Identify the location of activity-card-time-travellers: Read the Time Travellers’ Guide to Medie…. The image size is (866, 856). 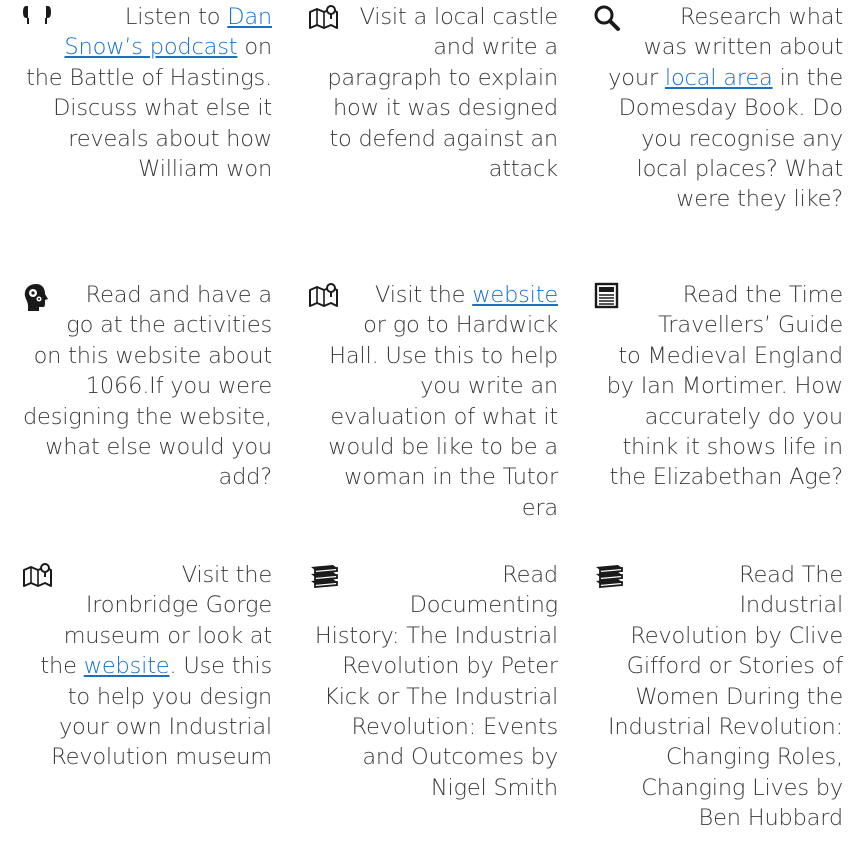
(718, 386).